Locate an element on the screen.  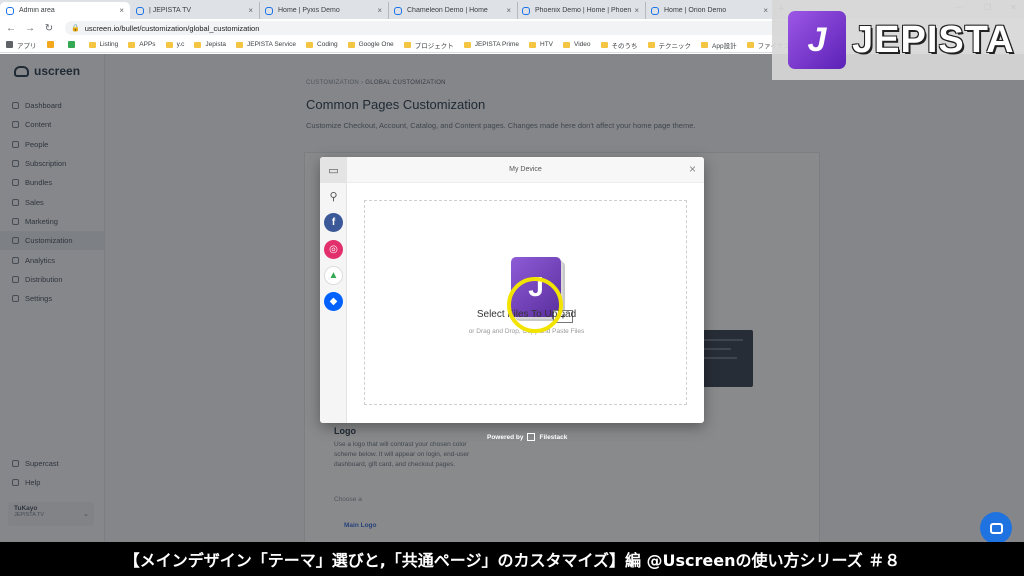
bookmark-item: Listing is located at coordinates (103, 44).